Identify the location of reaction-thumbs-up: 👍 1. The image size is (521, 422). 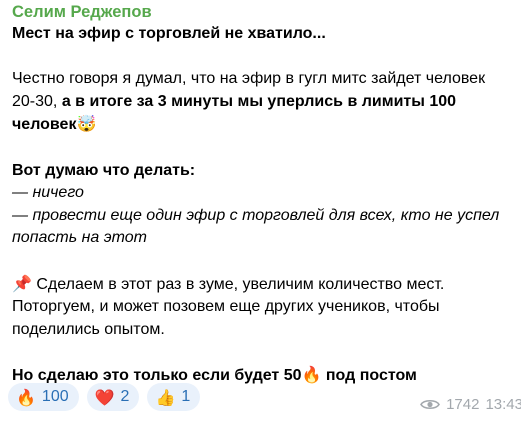
(174, 397).